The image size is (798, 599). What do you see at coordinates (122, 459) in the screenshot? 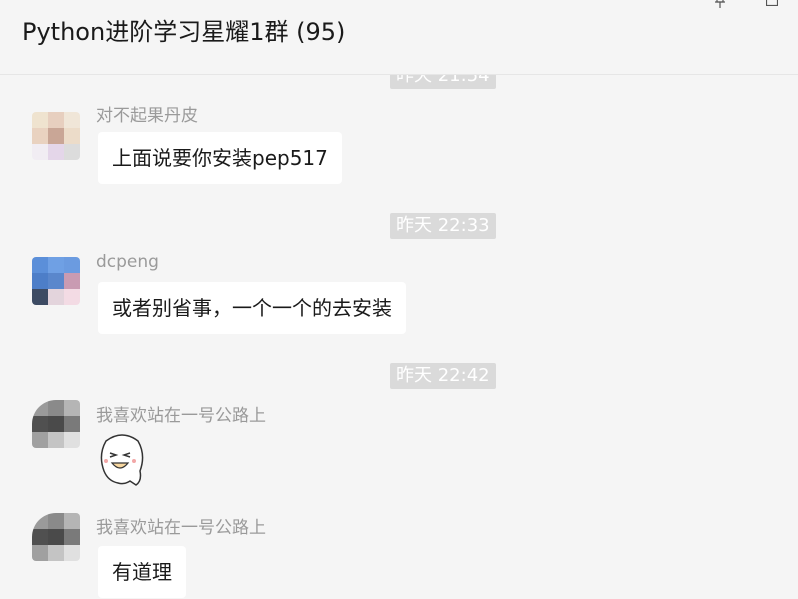
I see `laughing-face-sticker` at bounding box center [122, 459].